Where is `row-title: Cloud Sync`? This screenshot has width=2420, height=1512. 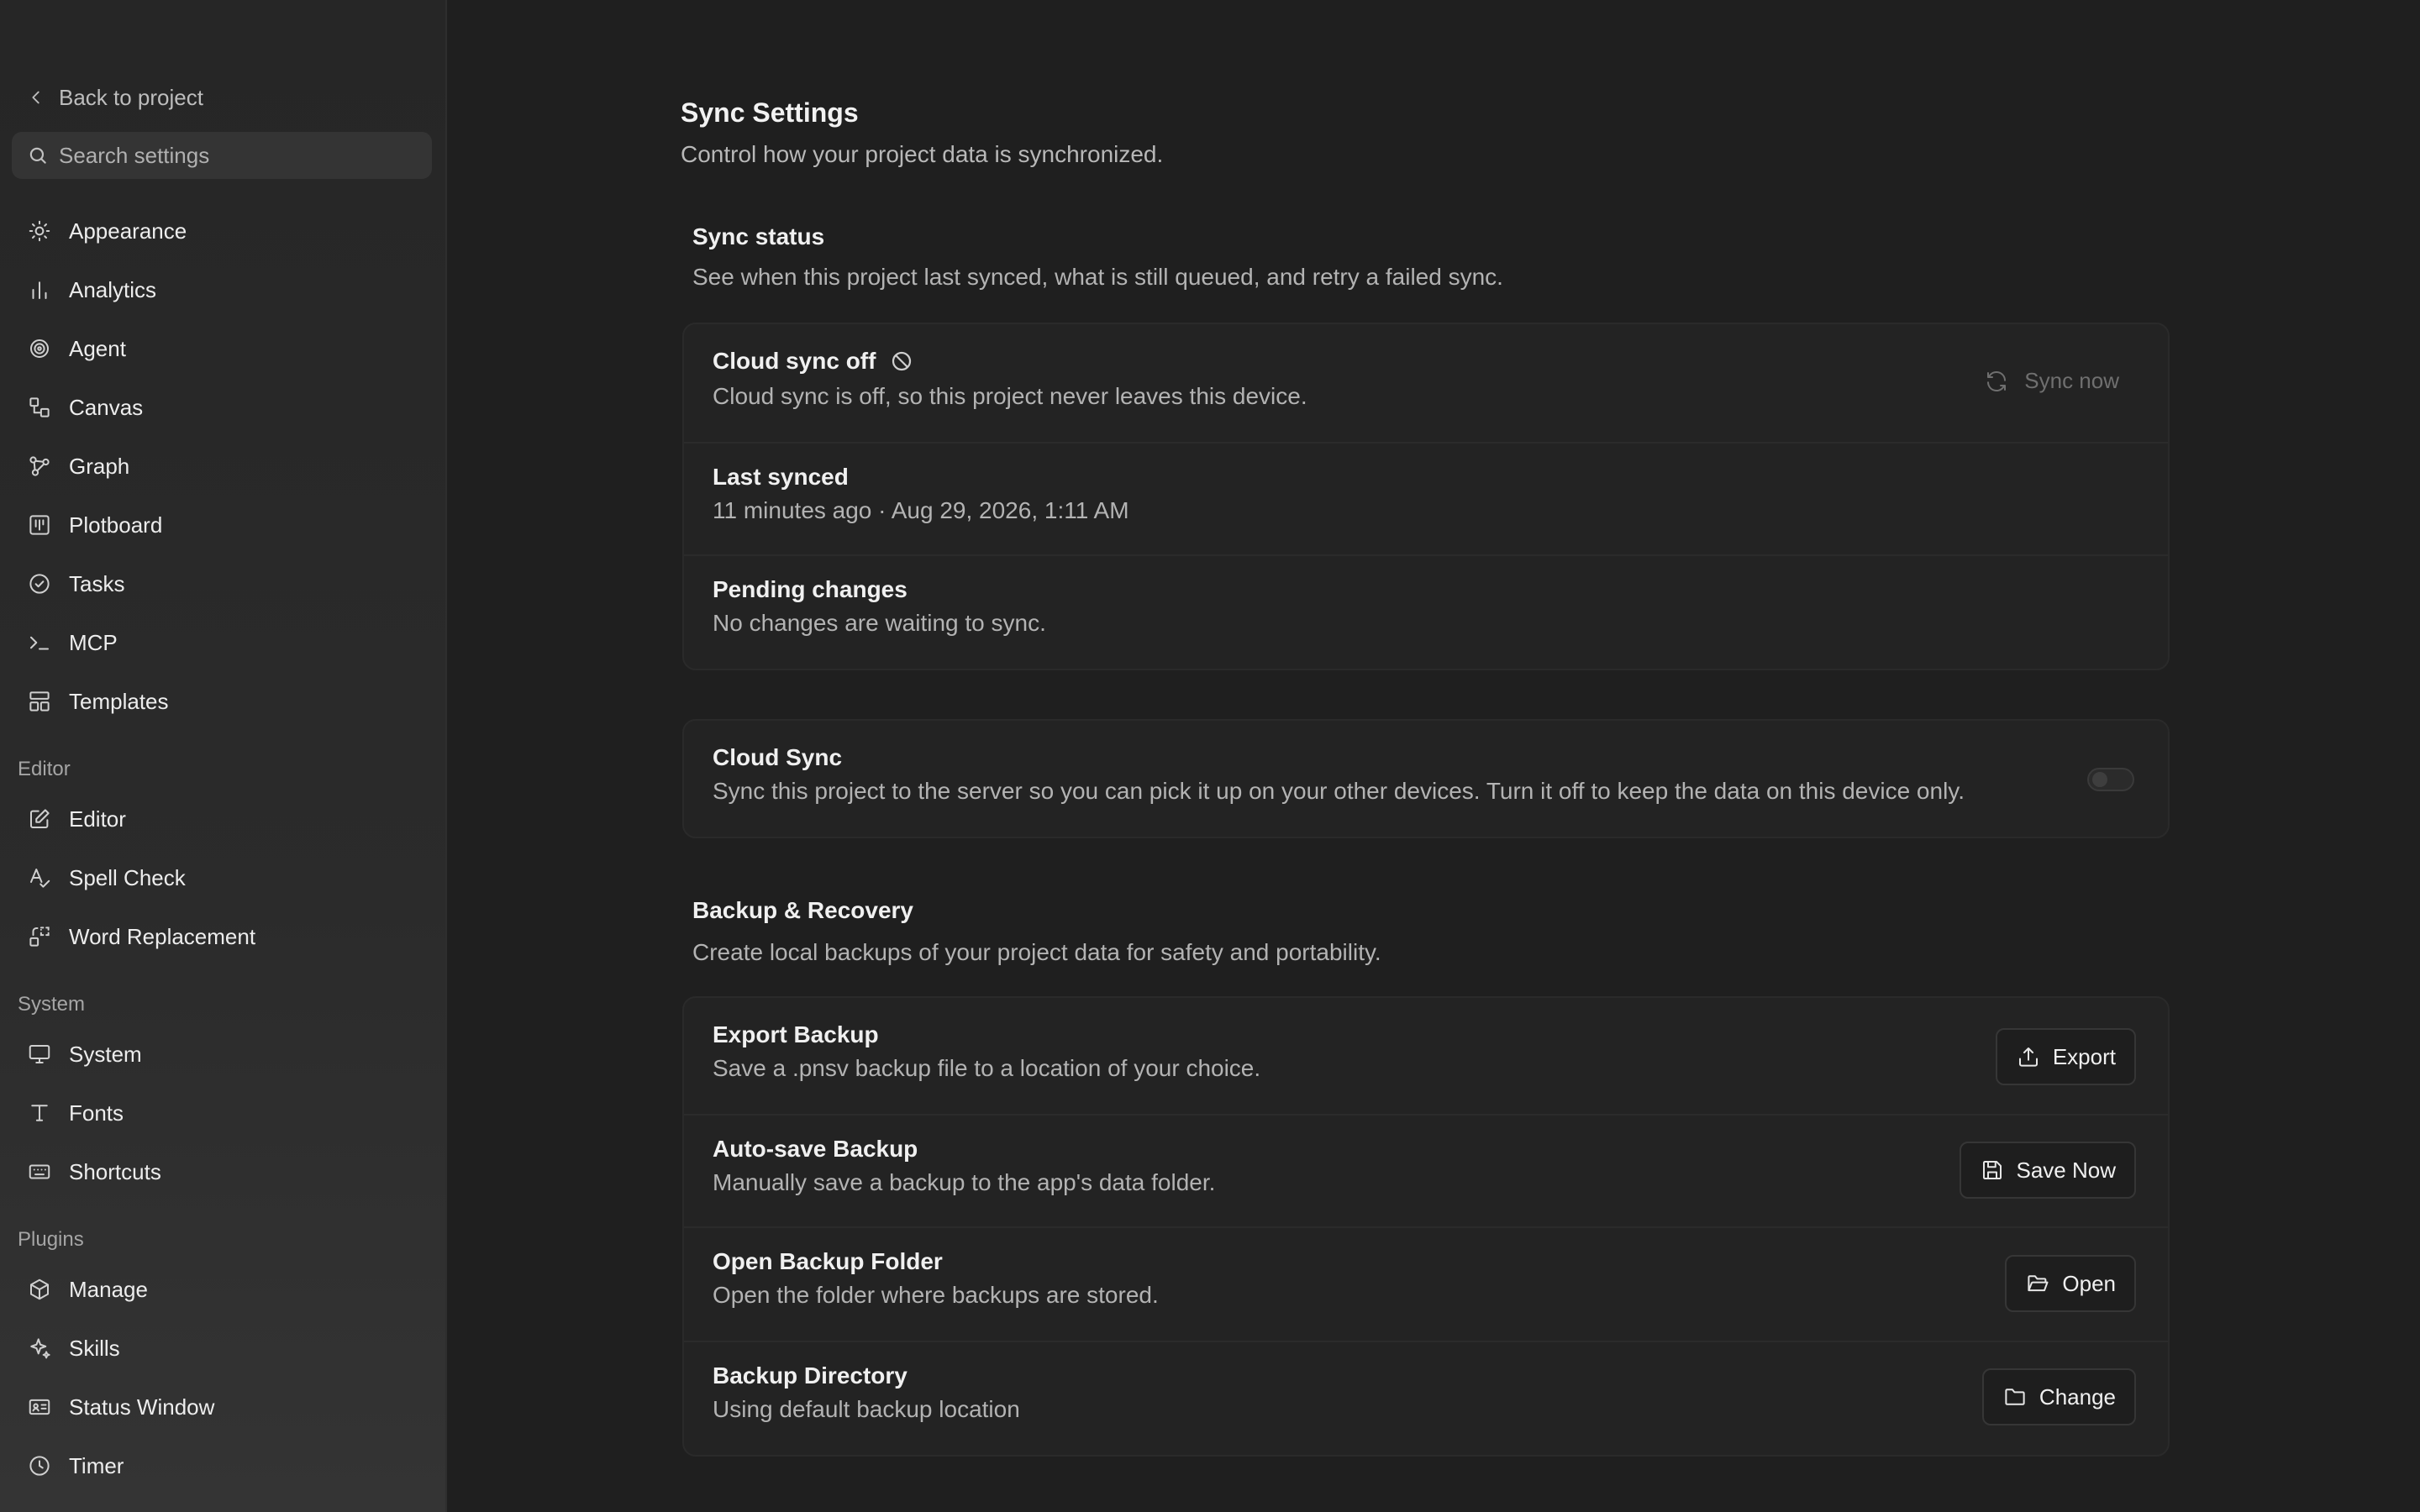 row-title: Cloud Sync is located at coordinates (778, 757).